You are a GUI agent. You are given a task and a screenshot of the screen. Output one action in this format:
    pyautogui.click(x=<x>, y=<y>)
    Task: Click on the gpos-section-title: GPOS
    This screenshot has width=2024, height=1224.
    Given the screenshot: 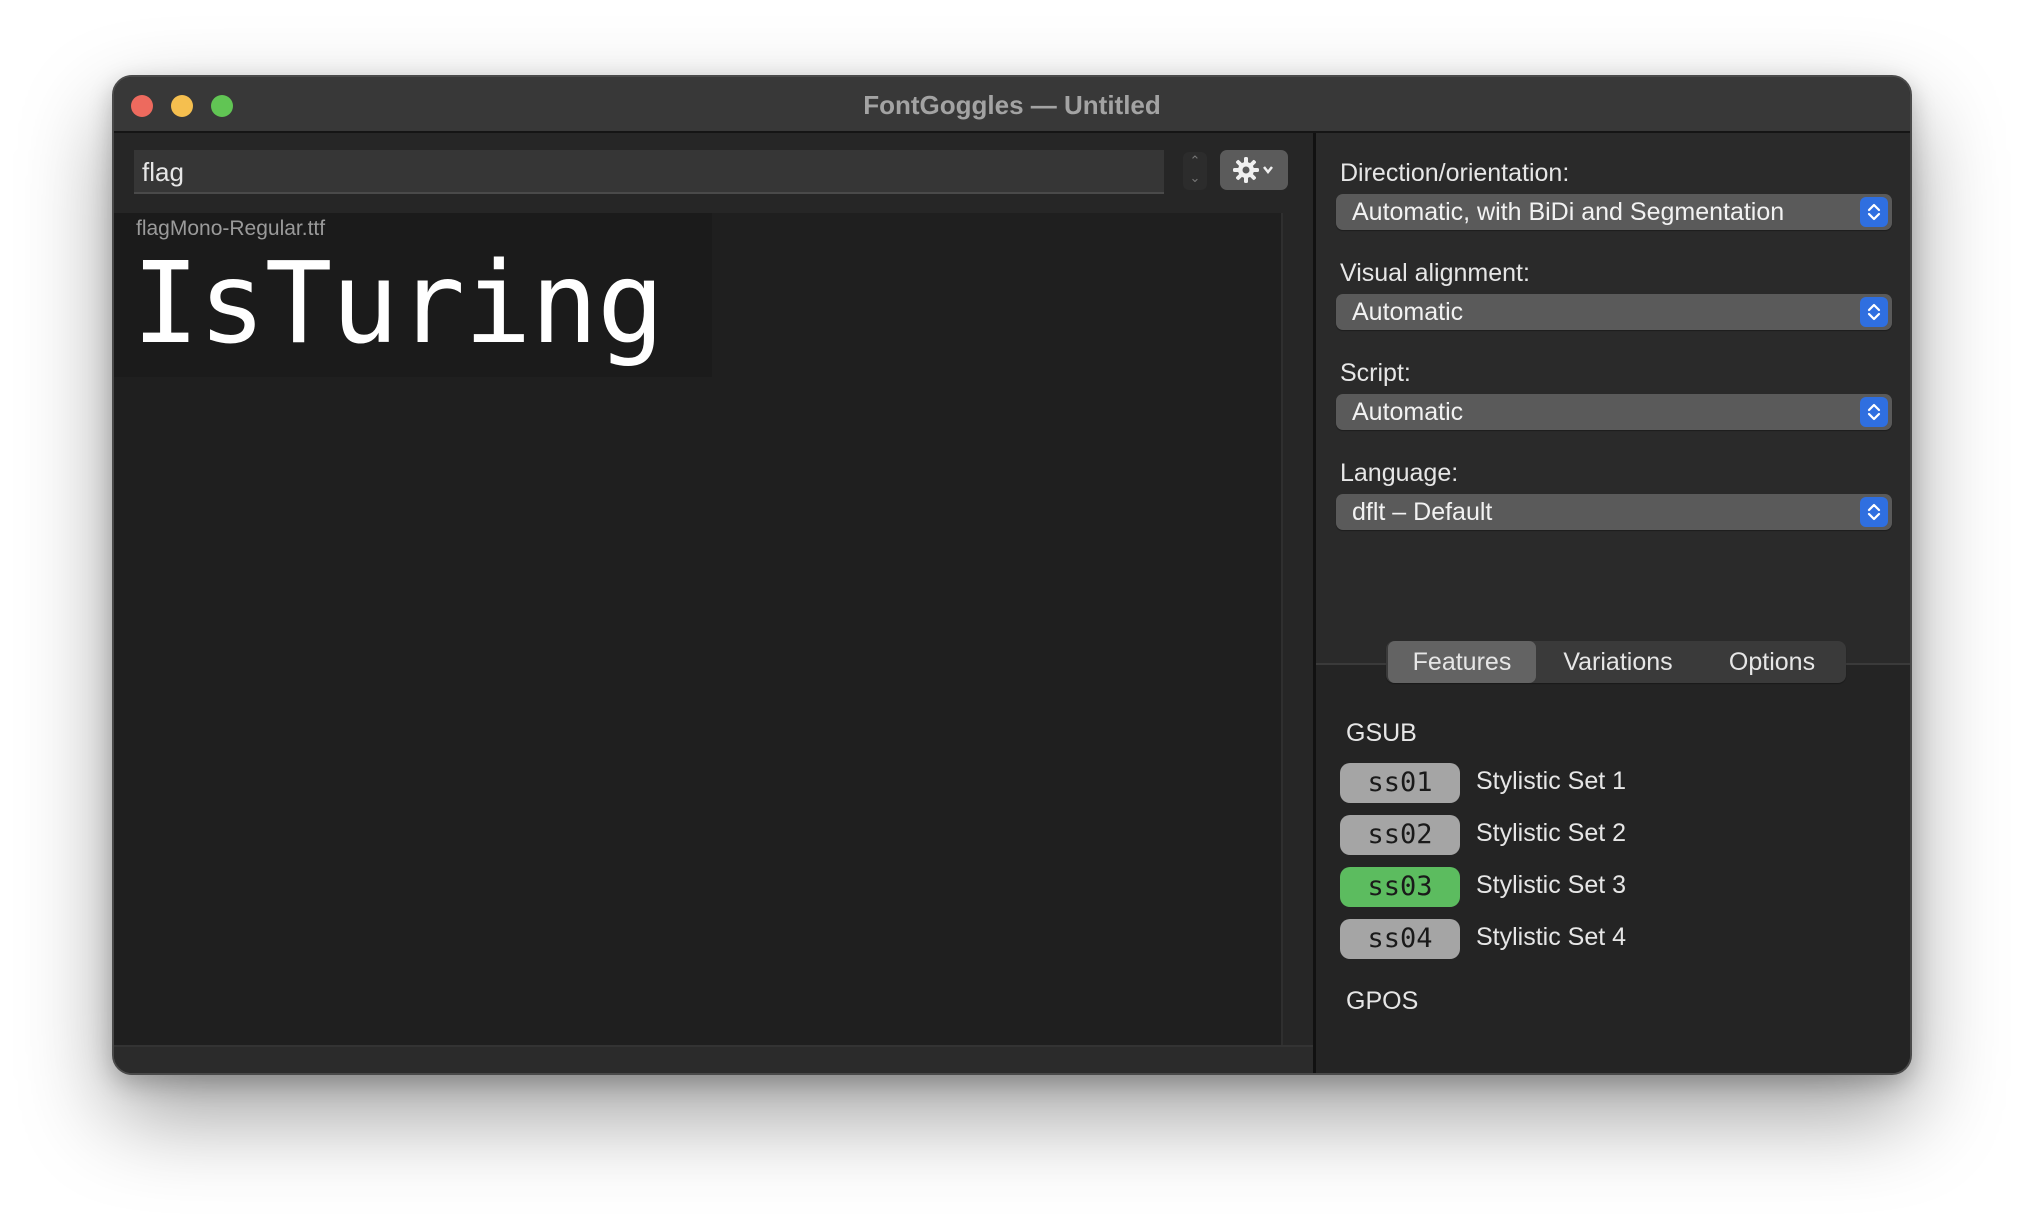 What is the action you would take?
    pyautogui.click(x=1382, y=1001)
    